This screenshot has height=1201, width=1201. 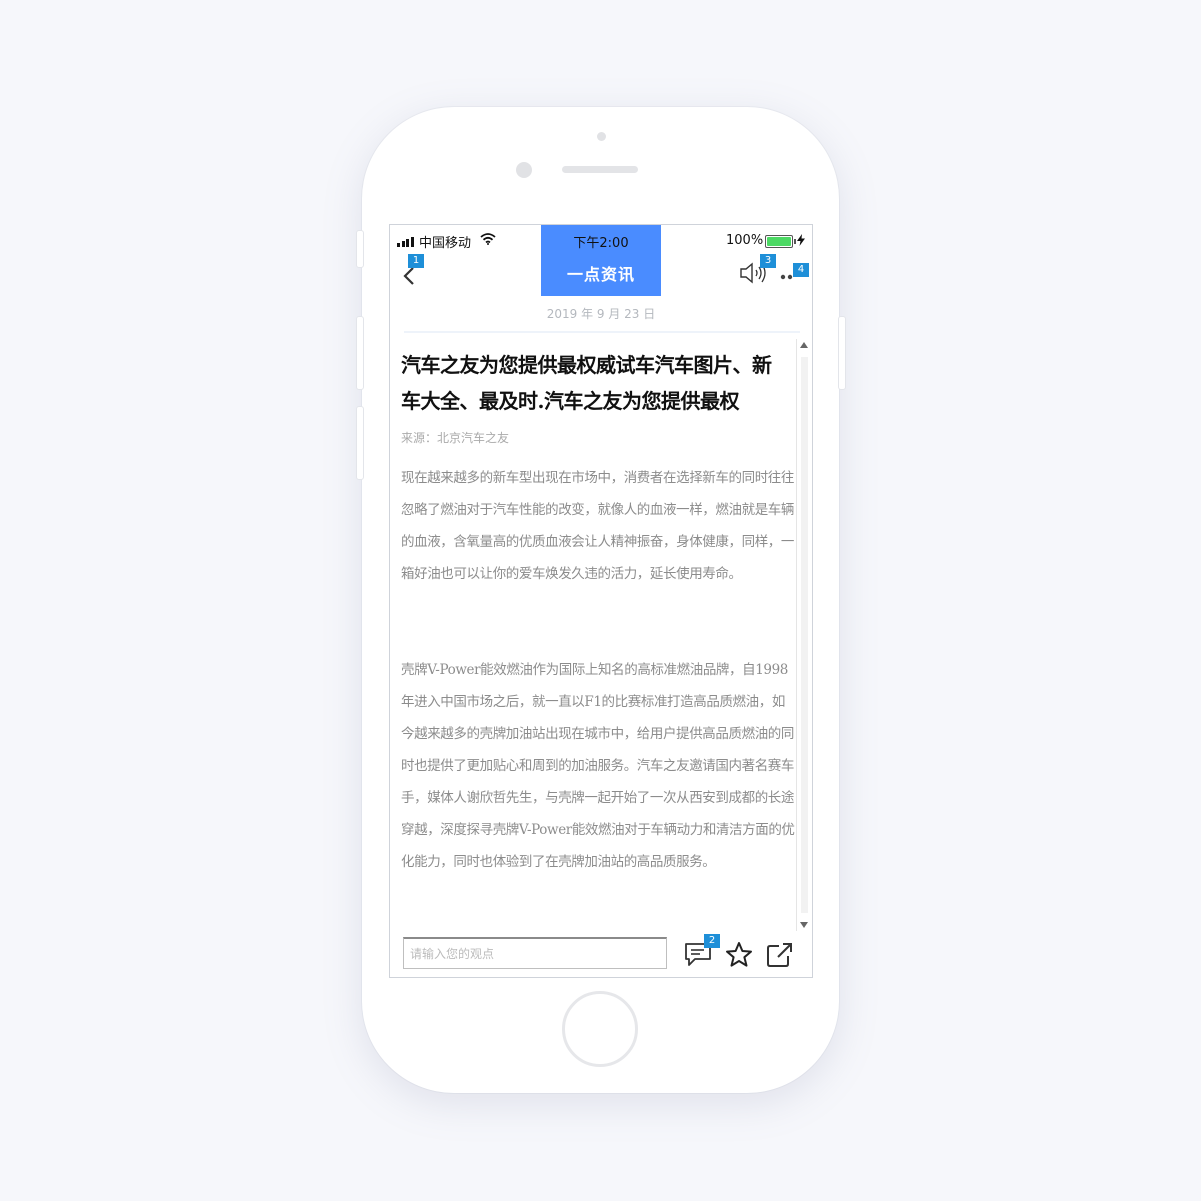 What do you see at coordinates (360, 353) in the screenshot?
I see `volume-up-button` at bounding box center [360, 353].